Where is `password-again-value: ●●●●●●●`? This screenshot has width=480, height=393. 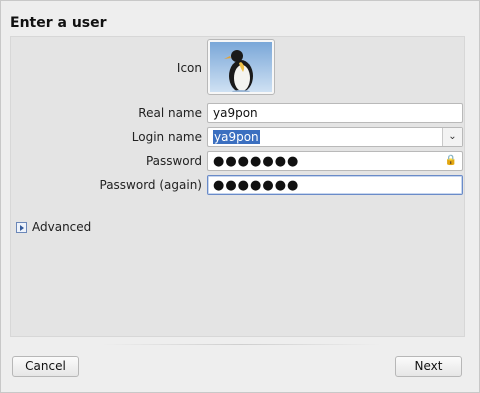
password-again-value: ●●●●●●● is located at coordinates (256, 185).